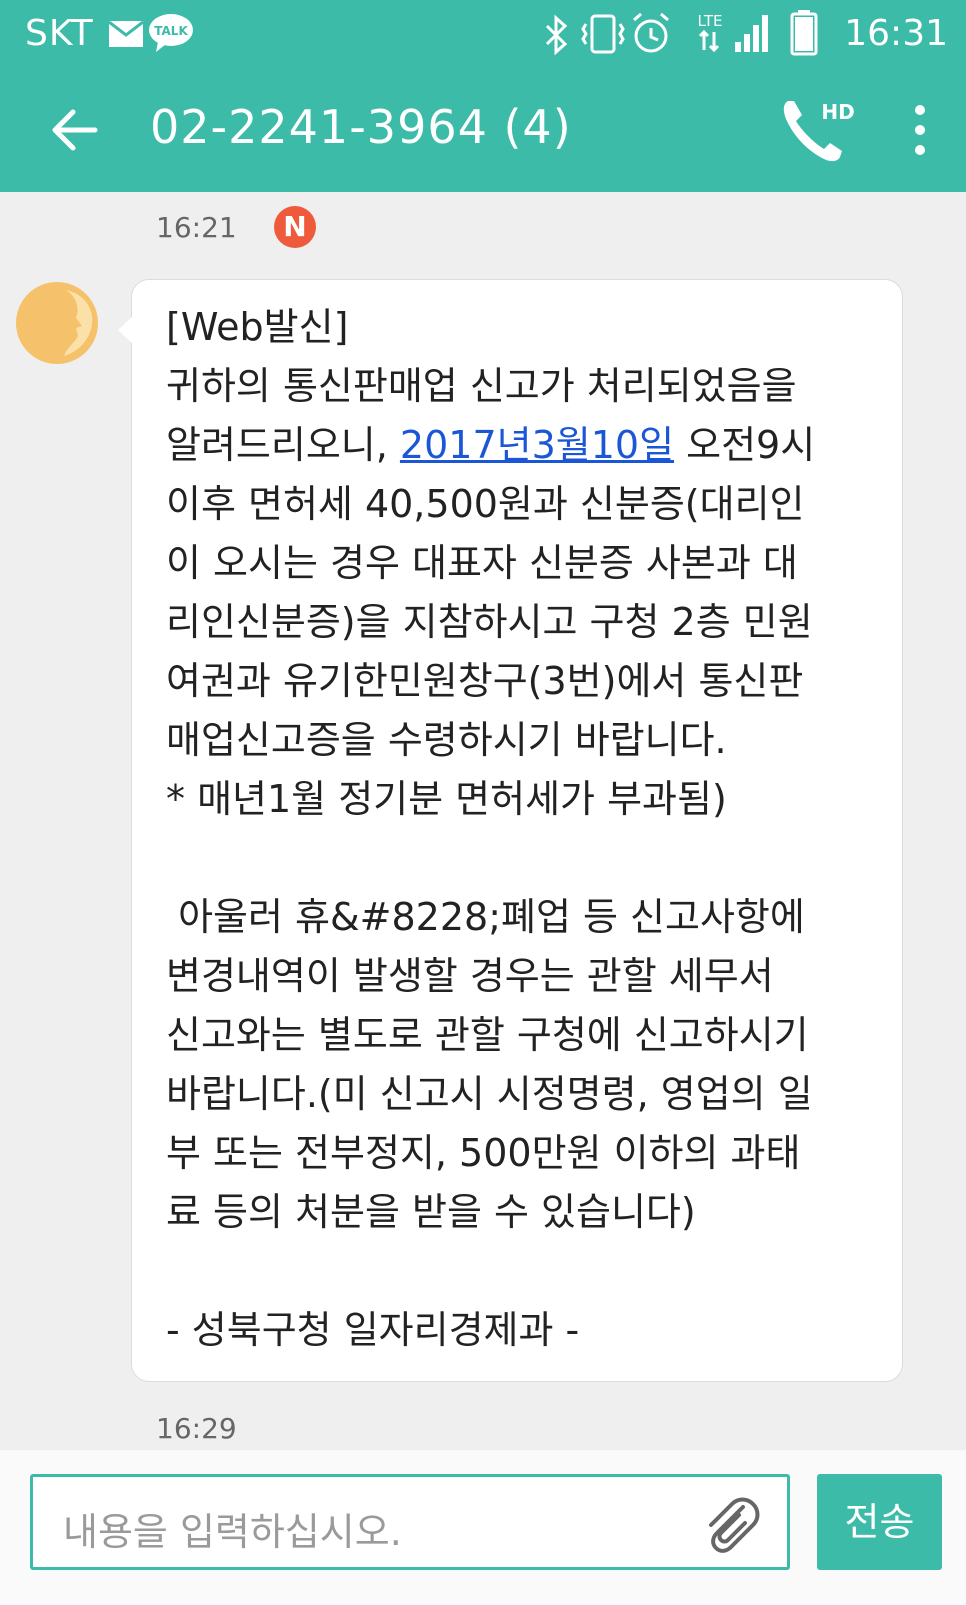  Describe the element at coordinates (361, 127) in the screenshot. I see `conversation-title: 02-2241-3964 (4)` at that location.